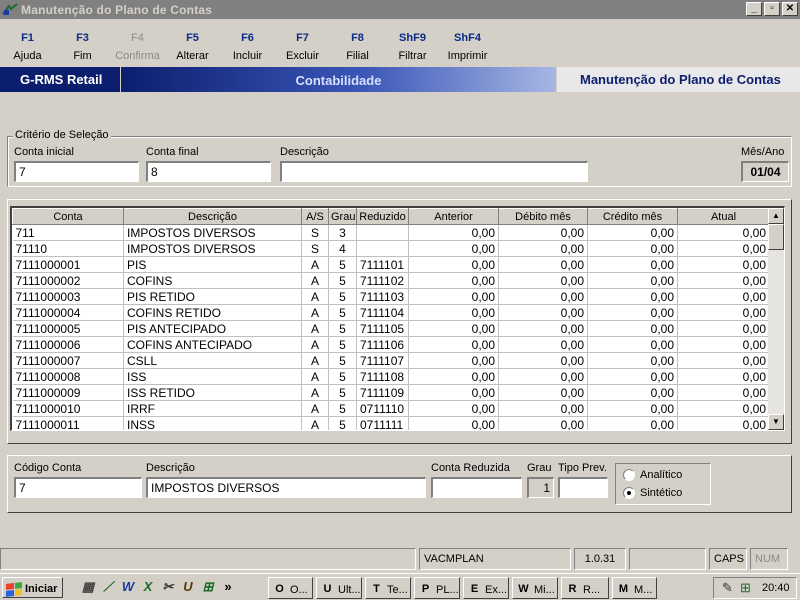  I want to click on conta-reduzida-input, so click(476, 487).